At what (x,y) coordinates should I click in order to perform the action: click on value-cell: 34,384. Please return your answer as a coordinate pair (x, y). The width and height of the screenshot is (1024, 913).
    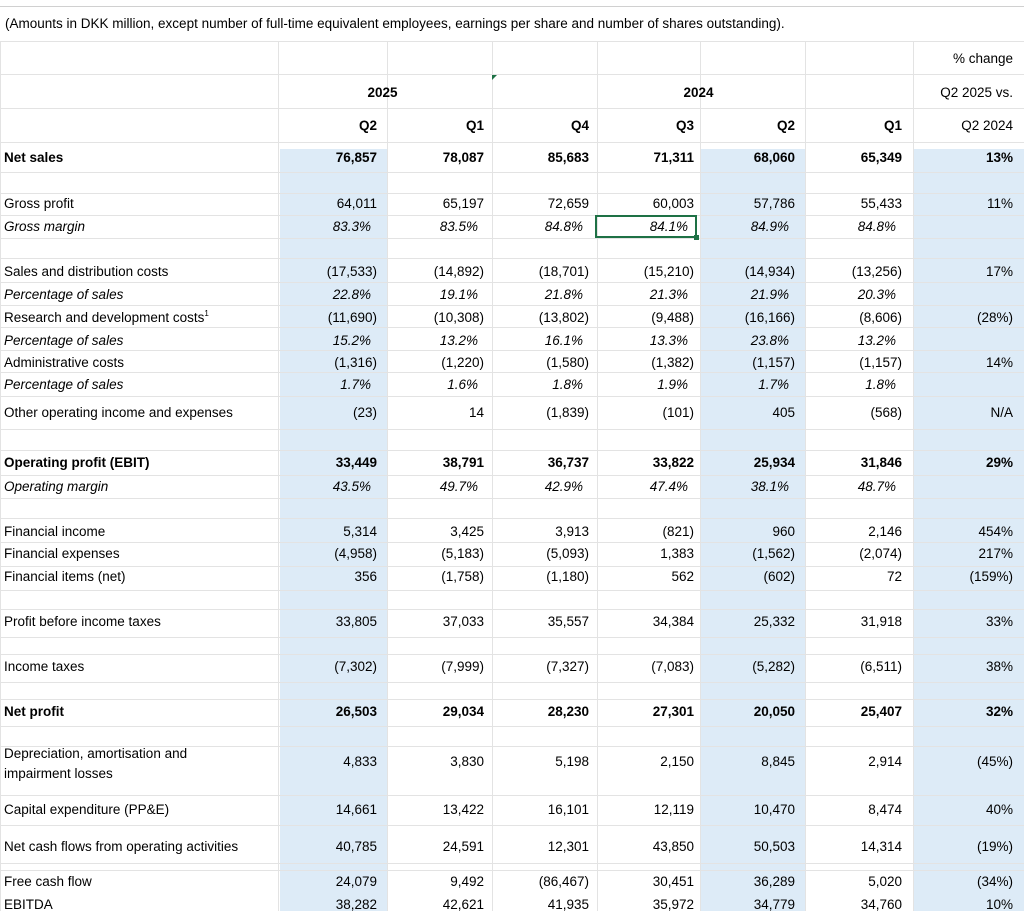
    Looking at the image, I should click on (645, 622).